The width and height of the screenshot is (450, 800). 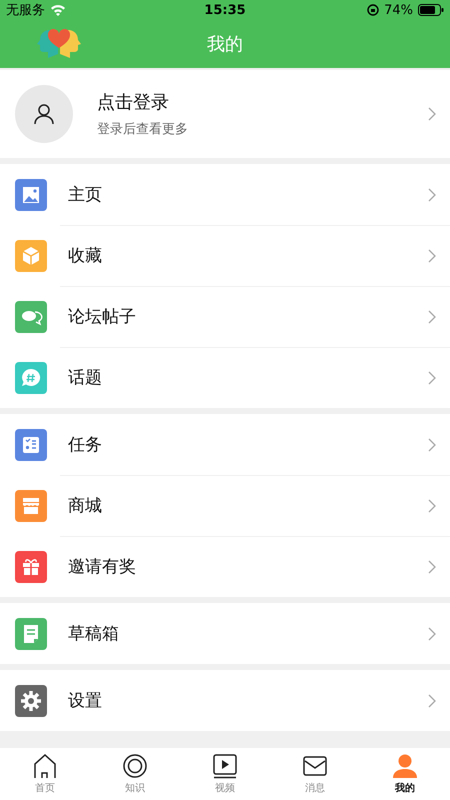 I want to click on tab: 知识, so click(x=135, y=774).